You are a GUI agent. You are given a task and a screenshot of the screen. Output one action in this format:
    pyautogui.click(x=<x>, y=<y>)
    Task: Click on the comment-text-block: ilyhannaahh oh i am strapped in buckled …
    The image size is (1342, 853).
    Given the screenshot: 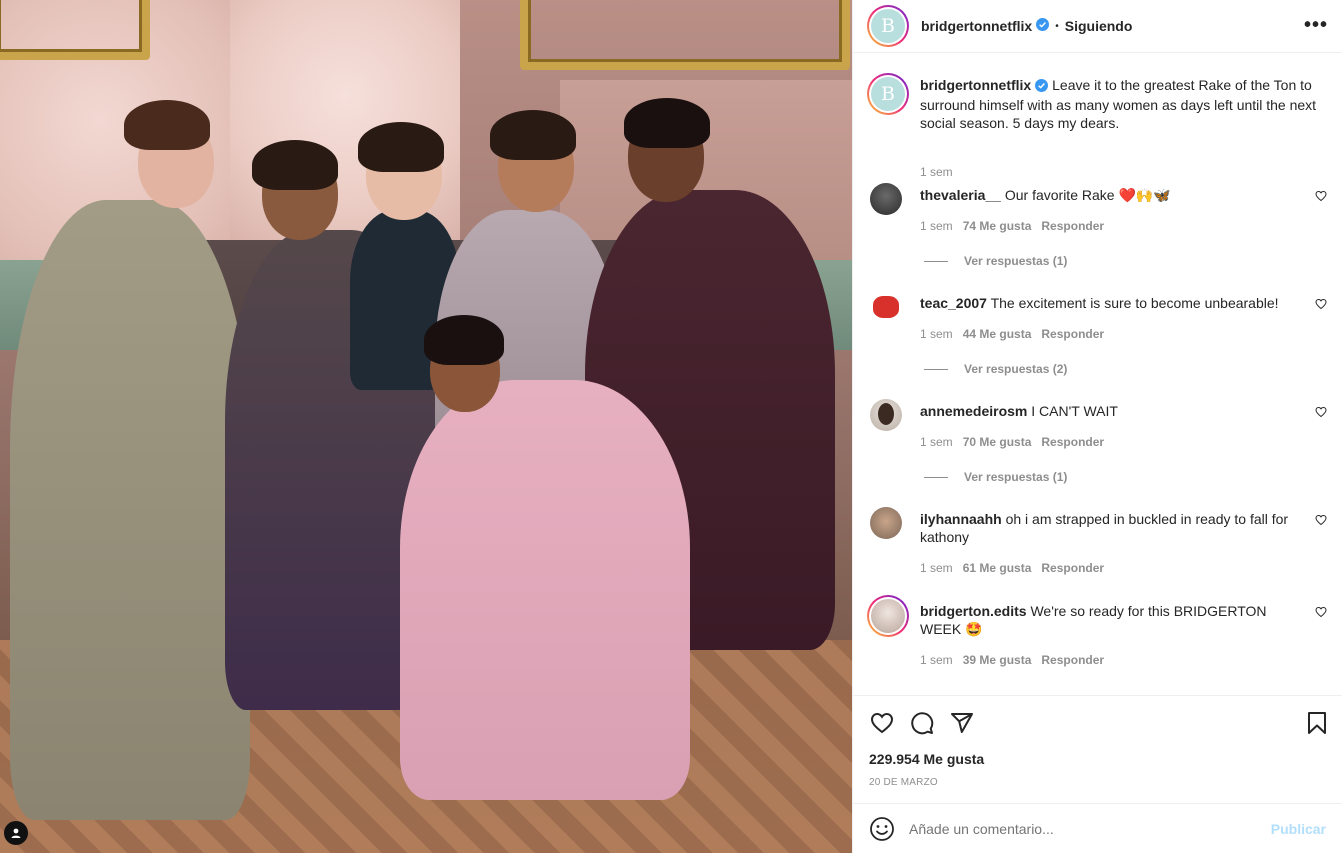 What is the action you would take?
    pyautogui.click(x=1107, y=528)
    